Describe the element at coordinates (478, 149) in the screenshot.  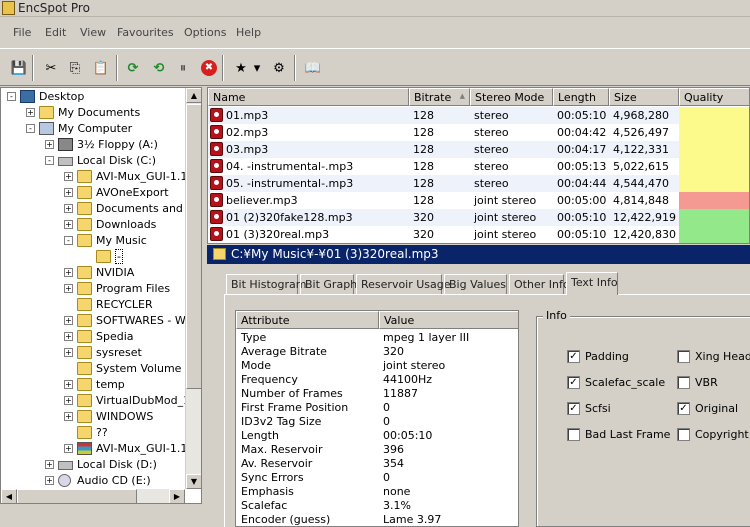
I see `file-row: 03.mp3 128 stereo 00:04:17 4,122,331` at that location.